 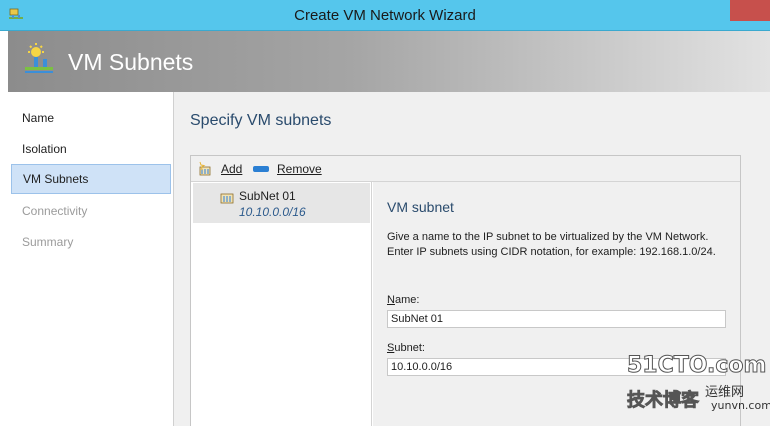 What do you see at coordinates (131, 62) in the screenshot?
I see `banner-title: VM Subnets` at bounding box center [131, 62].